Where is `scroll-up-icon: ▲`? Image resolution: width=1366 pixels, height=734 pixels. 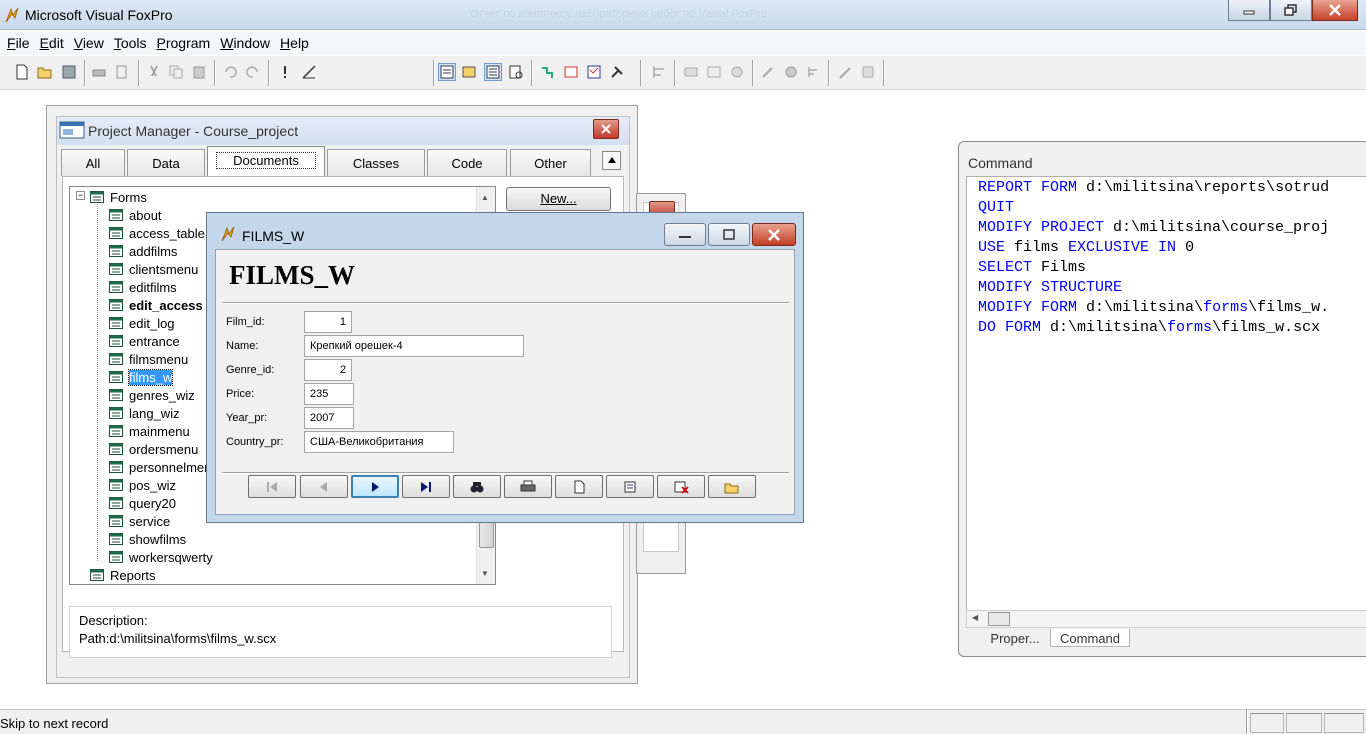
scroll-up-icon: ▲ is located at coordinates (485, 197).